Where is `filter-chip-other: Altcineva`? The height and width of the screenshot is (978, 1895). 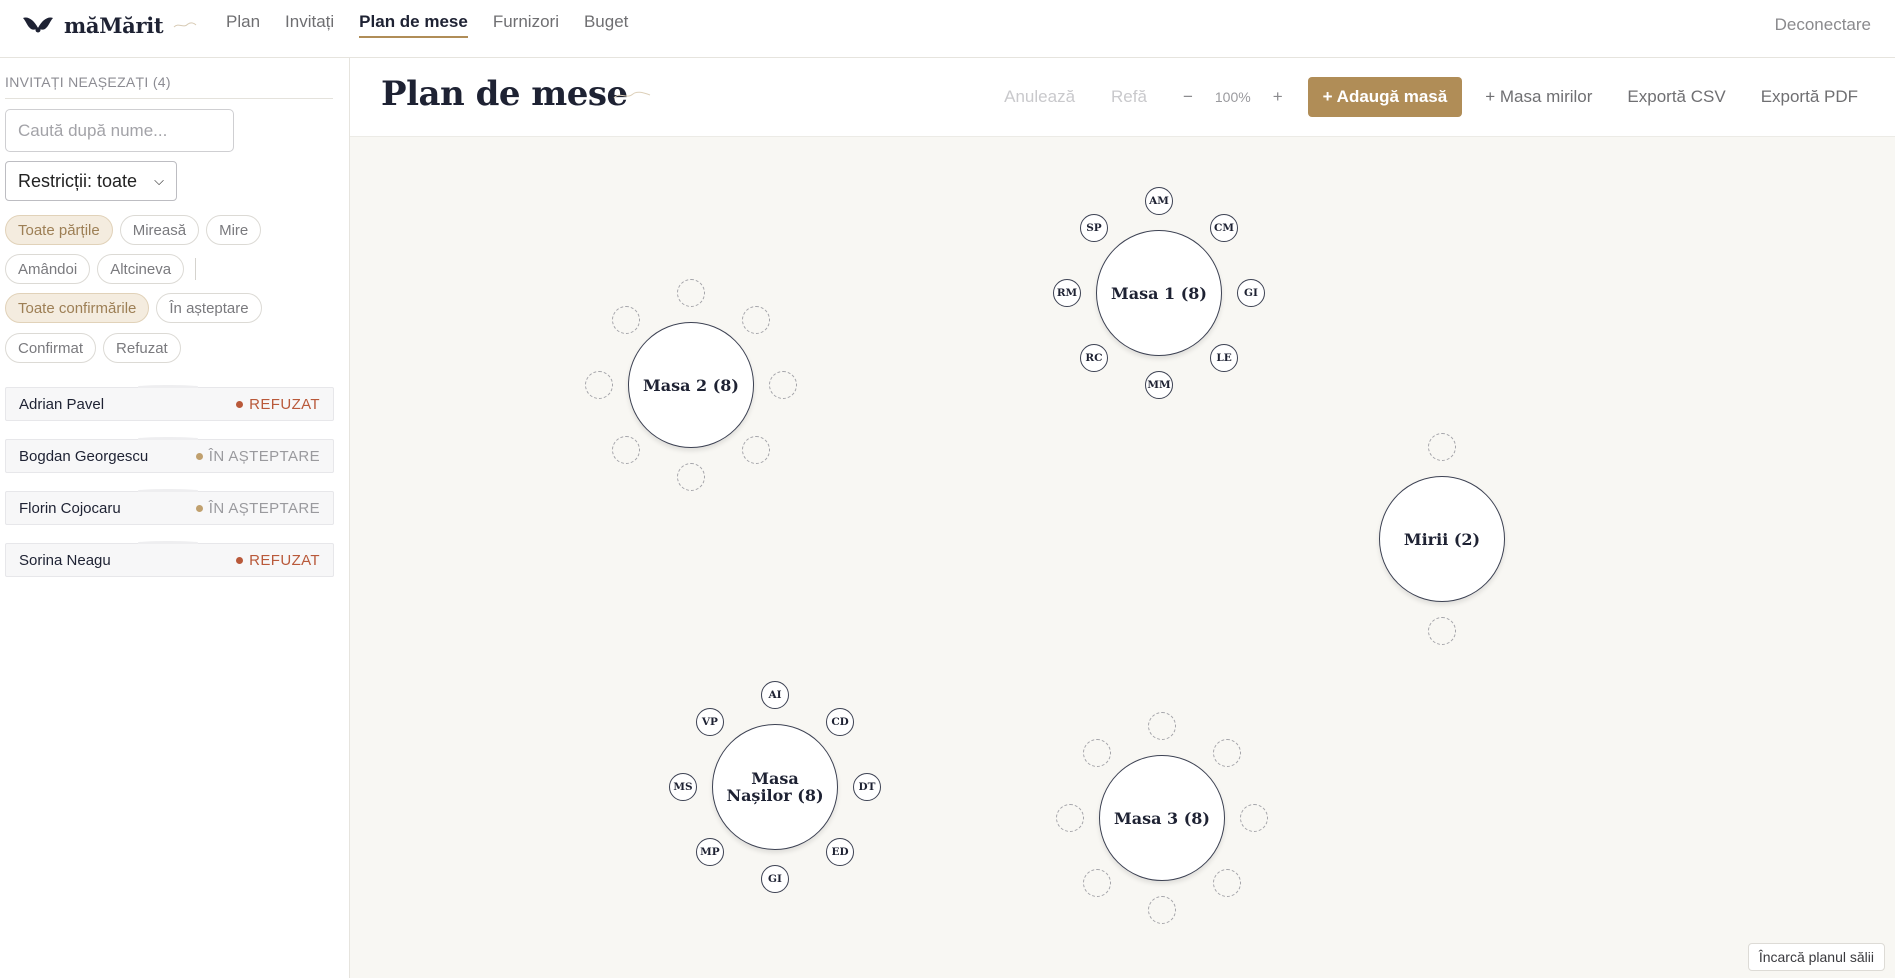 filter-chip-other: Altcineva is located at coordinates (141, 269).